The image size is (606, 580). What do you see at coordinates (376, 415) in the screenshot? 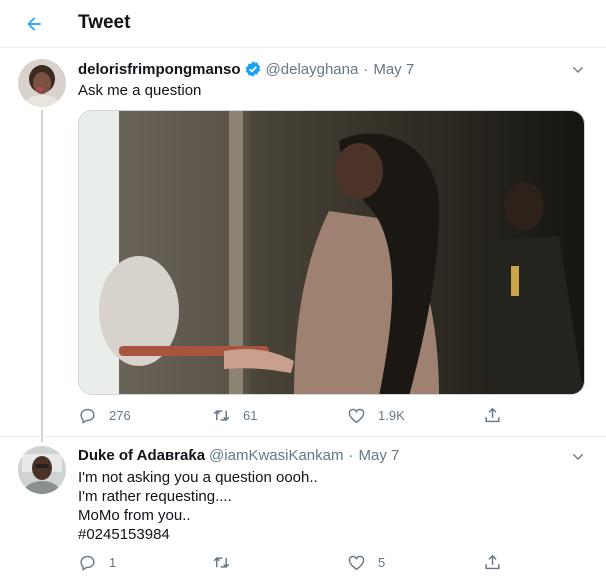
I see `like-button: 1.9K` at bounding box center [376, 415].